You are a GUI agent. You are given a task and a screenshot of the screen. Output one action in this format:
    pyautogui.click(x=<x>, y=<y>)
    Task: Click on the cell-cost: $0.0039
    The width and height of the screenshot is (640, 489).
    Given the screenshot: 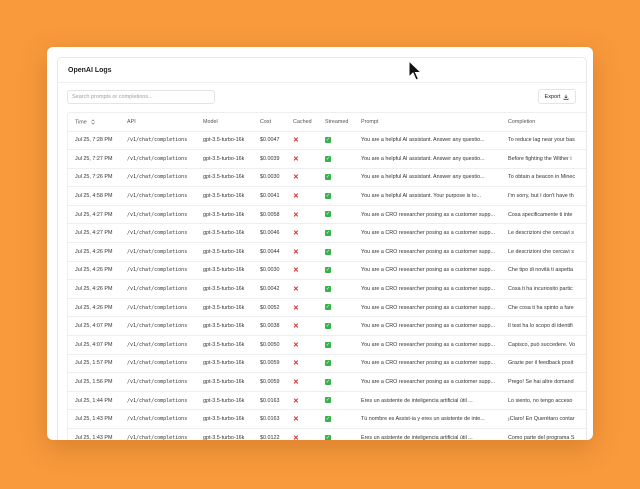 What is the action you would take?
    pyautogui.click(x=269, y=159)
    